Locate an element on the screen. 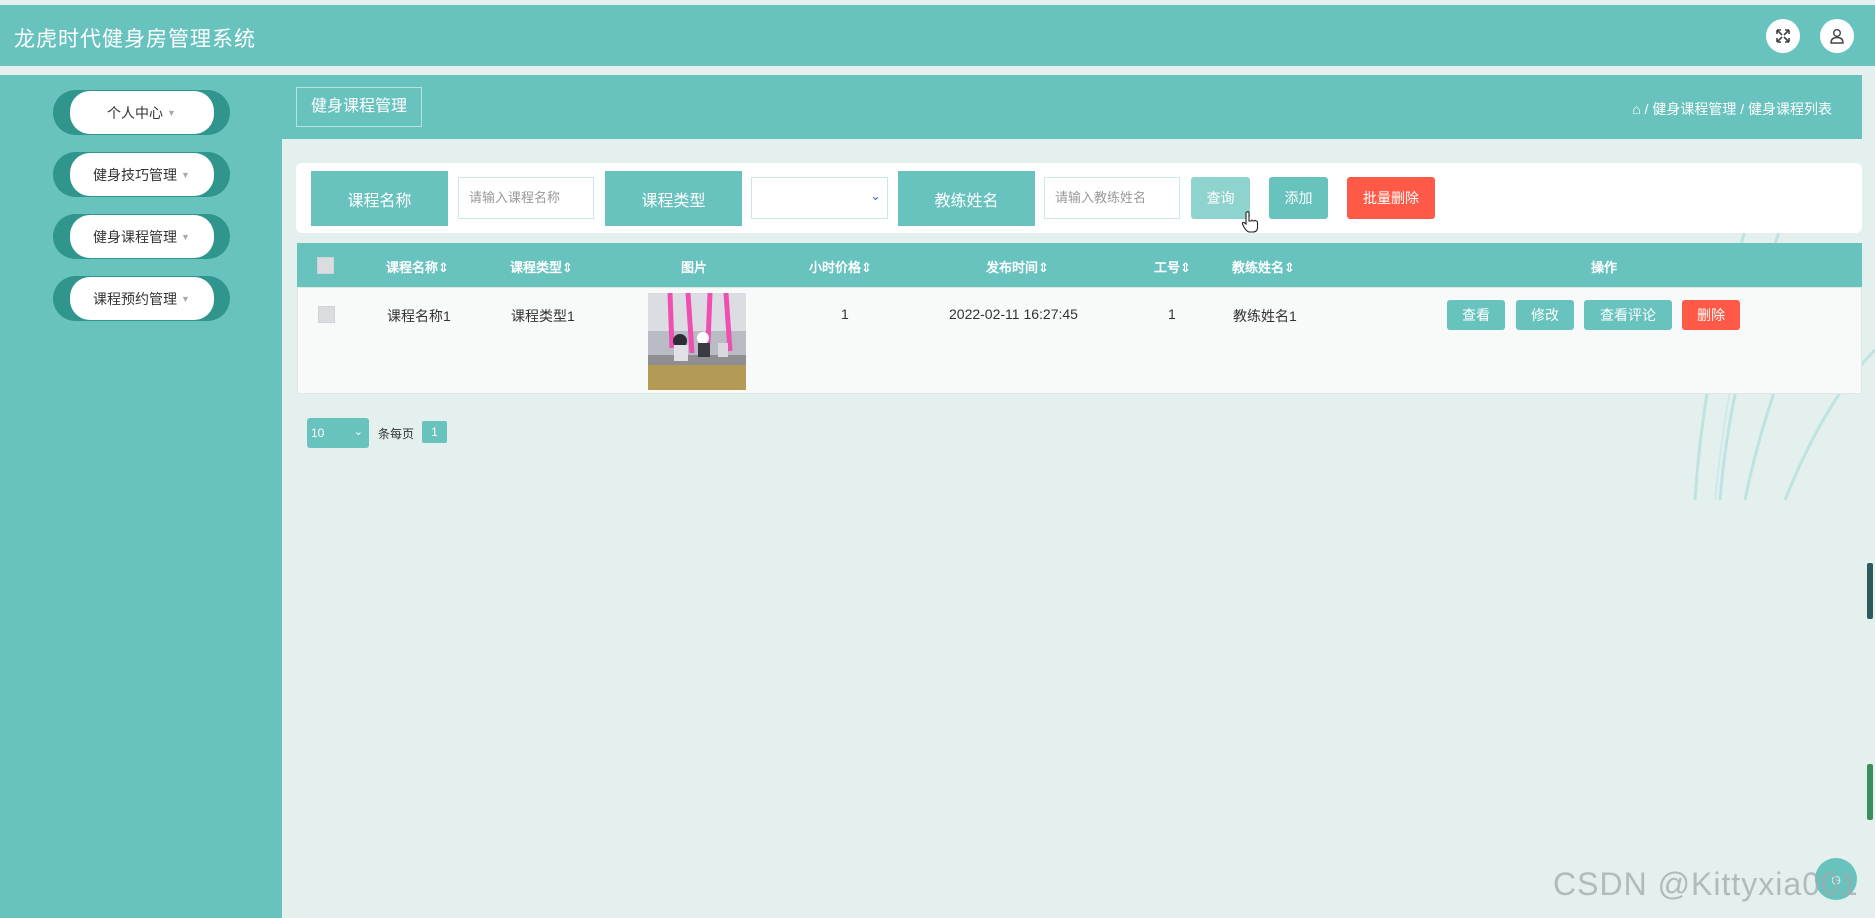  edit-button: 修改 is located at coordinates (1545, 315).